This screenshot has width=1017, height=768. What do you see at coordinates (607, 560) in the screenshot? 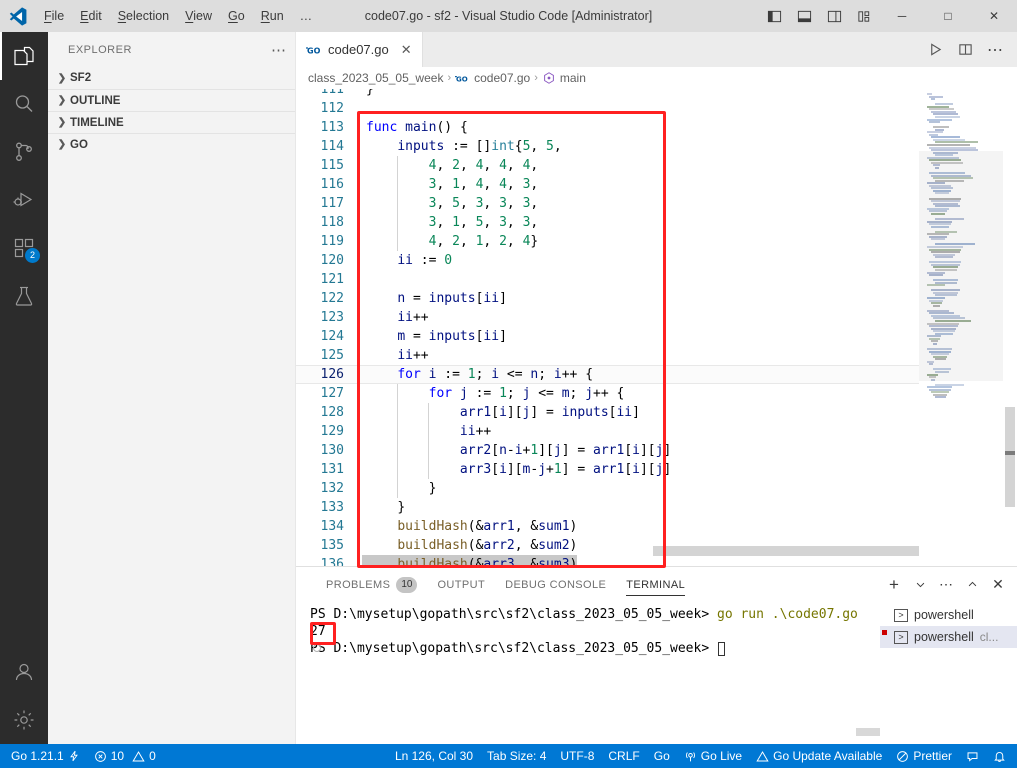
I see `code-line: 136 buildHash(&arr3, &sum3)` at bounding box center [607, 560].